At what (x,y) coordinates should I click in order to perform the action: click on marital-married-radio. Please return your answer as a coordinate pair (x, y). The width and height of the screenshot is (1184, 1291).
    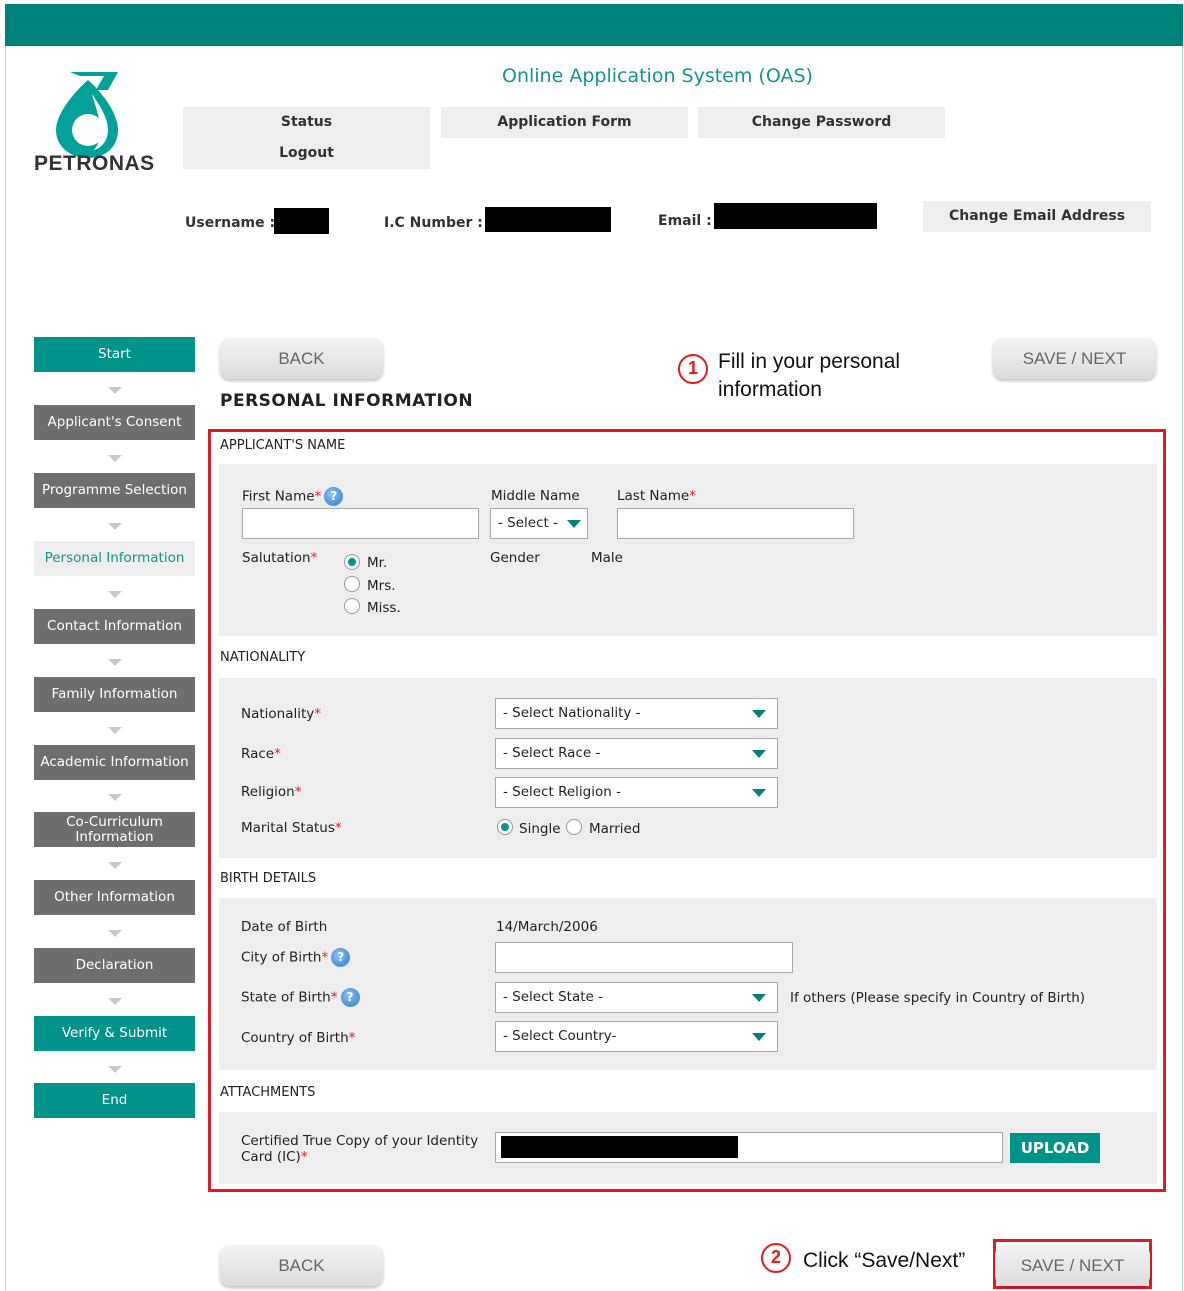
    Looking at the image, I should click on (574, 827).